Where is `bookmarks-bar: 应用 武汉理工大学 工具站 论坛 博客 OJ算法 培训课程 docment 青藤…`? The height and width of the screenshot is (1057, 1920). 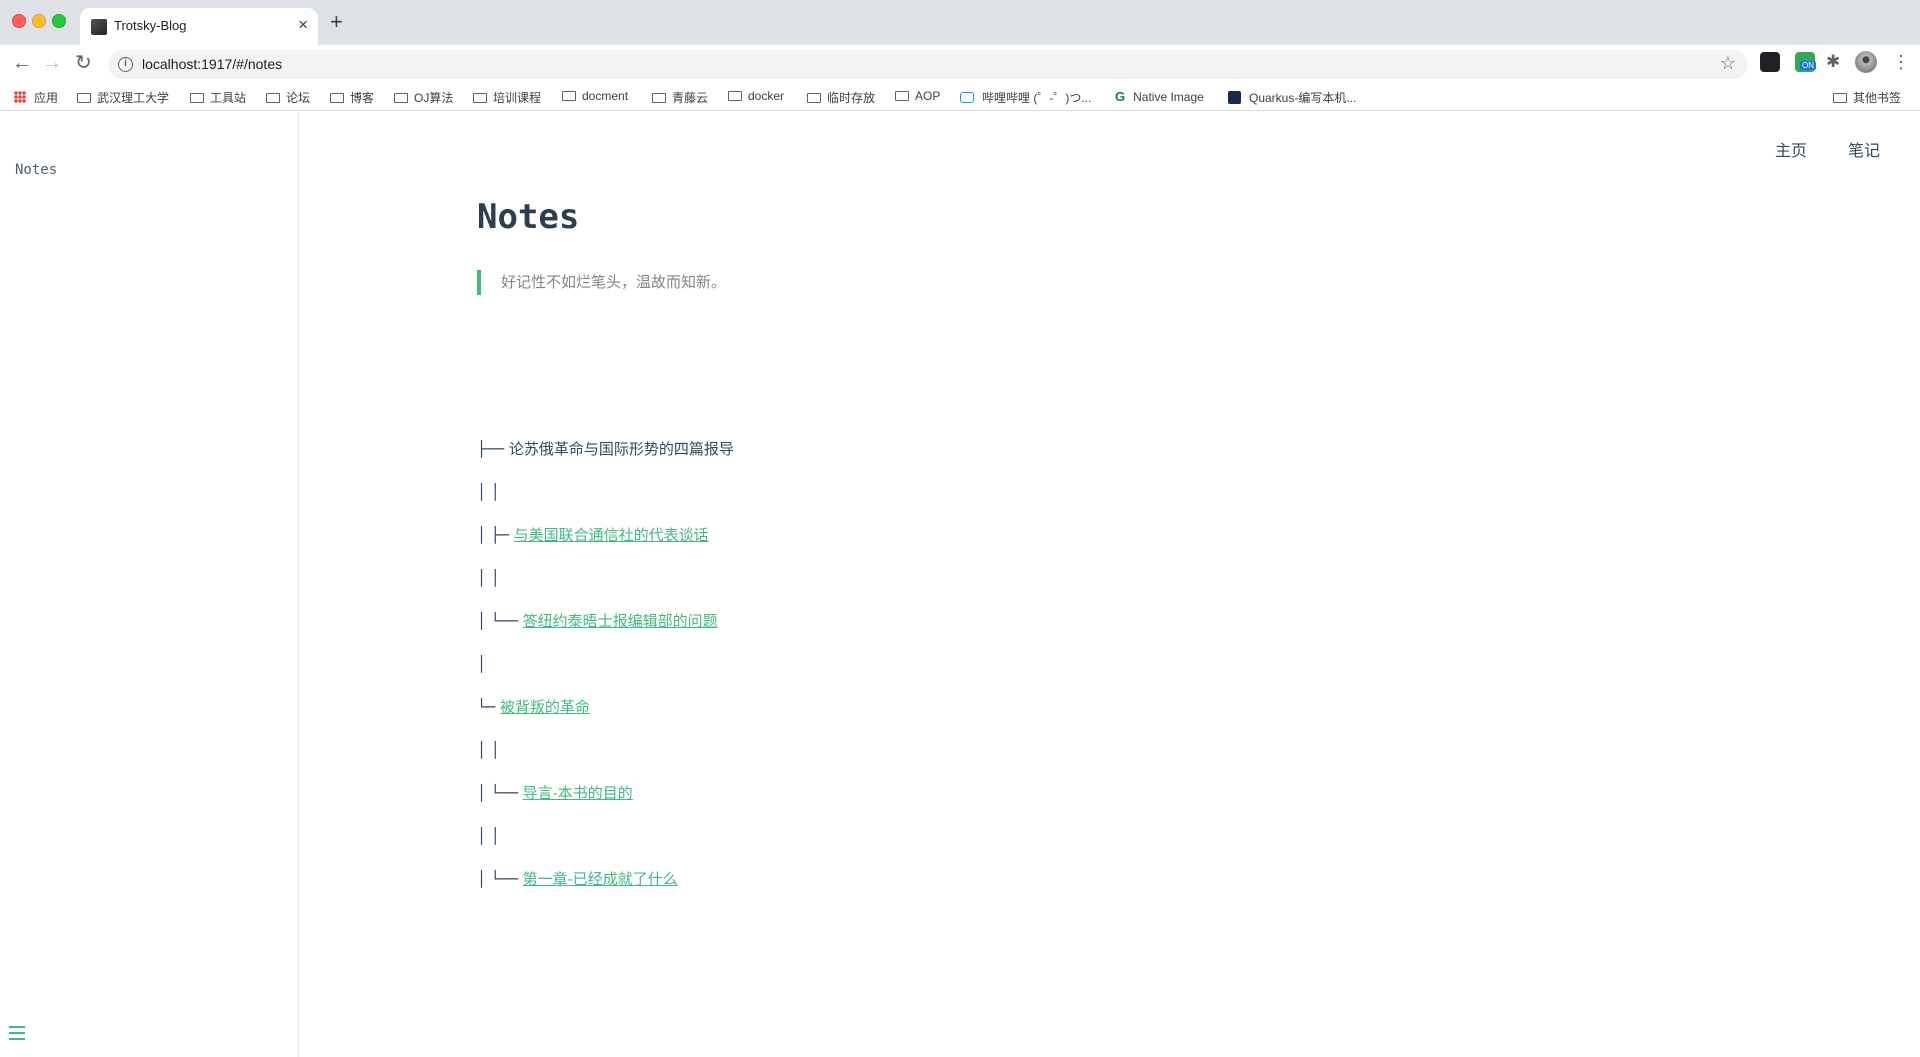 bookmarks-bar: 应用 武汉理工大学 工具站 论坛 博客 OJ算法 培训课程 docment 青藤… is located at coordinates (960, 97).